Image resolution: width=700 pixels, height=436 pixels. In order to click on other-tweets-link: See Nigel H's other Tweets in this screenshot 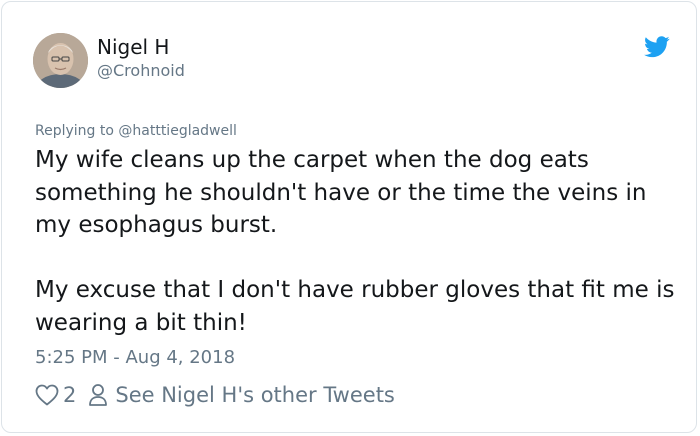, I will do `click(241, 395)`.